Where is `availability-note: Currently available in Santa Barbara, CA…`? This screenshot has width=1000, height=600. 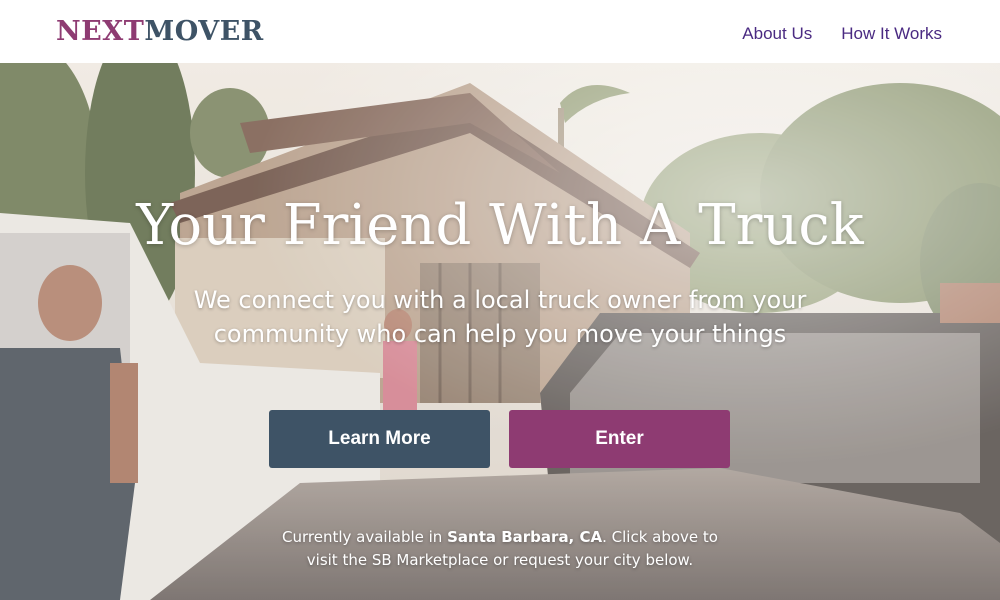
availability-note: Currently available in Santa Barbara, CA… is located at coordinates (500, 549).